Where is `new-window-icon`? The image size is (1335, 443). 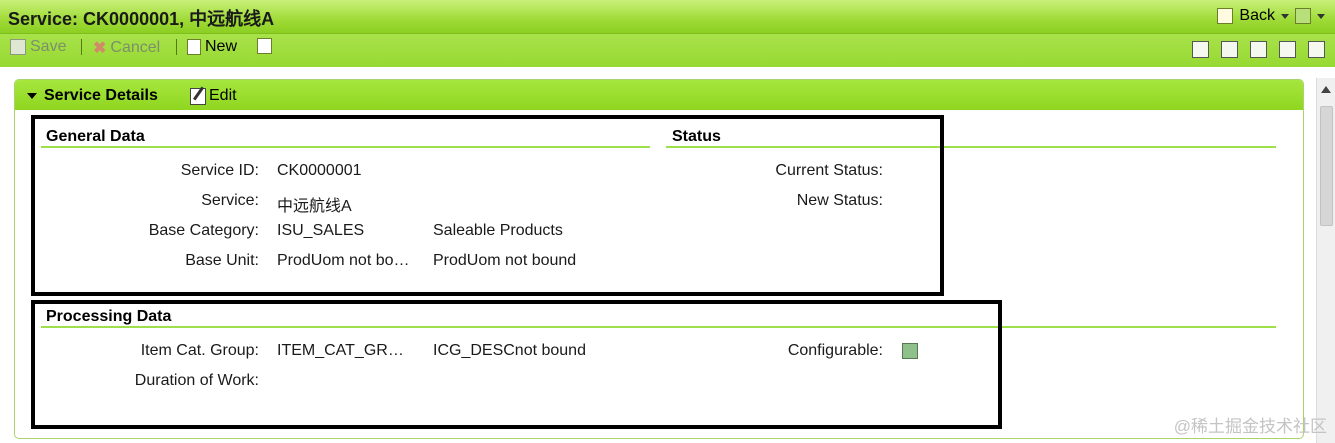 new-window-icon is located at coordinates (1229, 49).